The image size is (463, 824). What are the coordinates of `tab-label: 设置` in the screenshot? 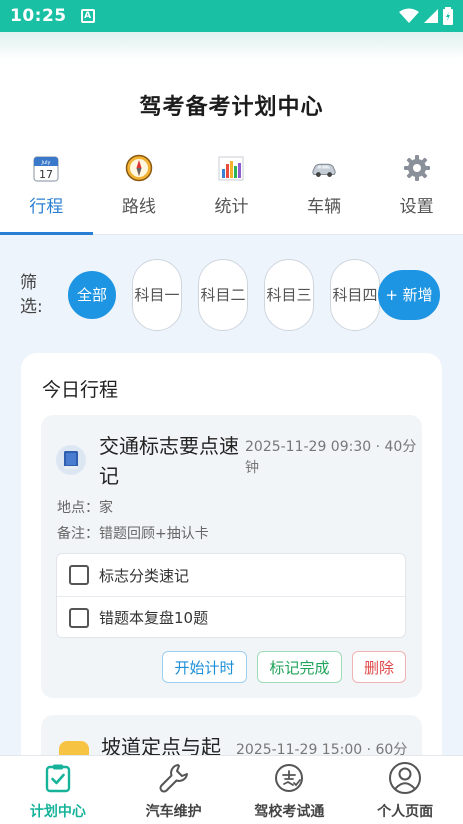 It's located at (416, 207).